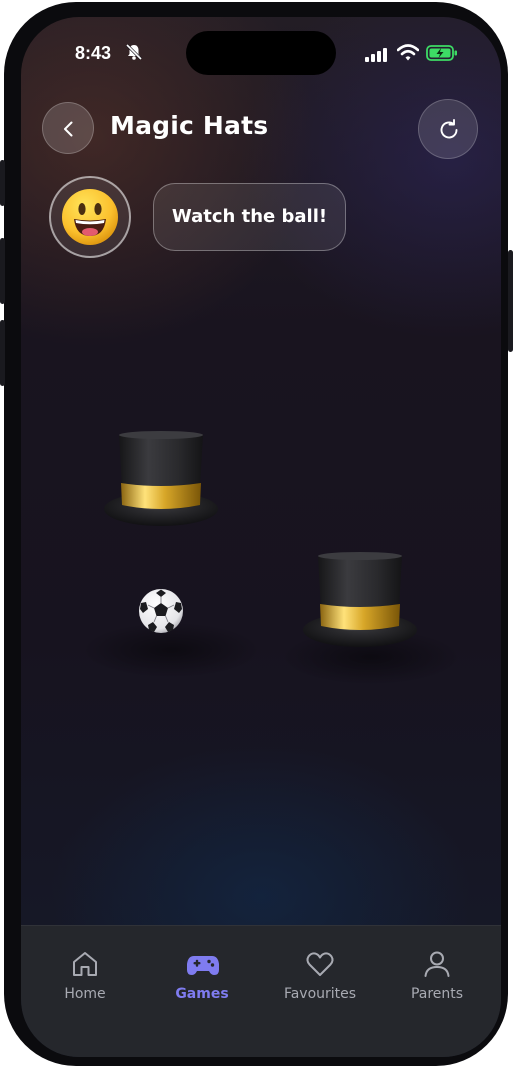 The height and width of the screenshot is (1069, 514). What do you see at coordinates (377, 56) in the screenshot?
I see `cellular-signal-icon` at bounding box center [377, 56].